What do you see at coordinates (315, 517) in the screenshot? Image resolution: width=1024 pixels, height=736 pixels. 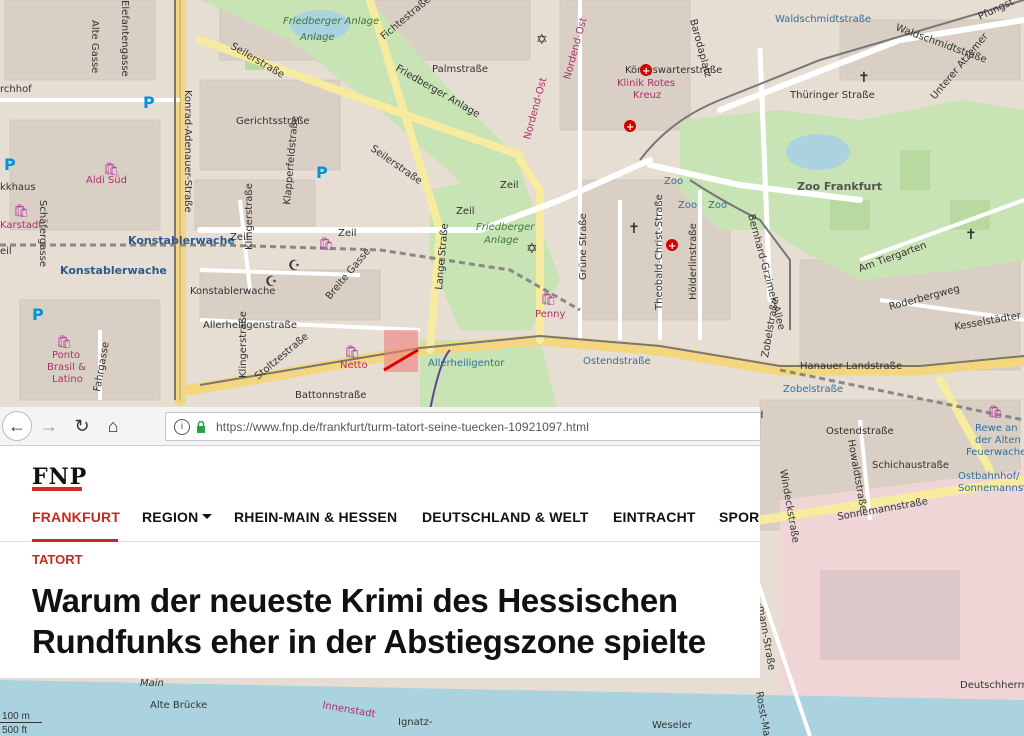 I see `nav-item-rhein-main: RHEIN-MAIN & HESSEN` at bounding box center [315, 517].